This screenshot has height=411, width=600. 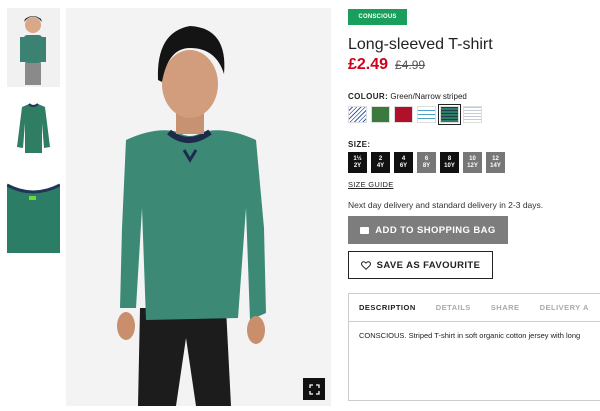 What do you see at coordinates (410, 65) in the screenshot?
I see `original-price: £4.99` at bounding box center [410, 65].